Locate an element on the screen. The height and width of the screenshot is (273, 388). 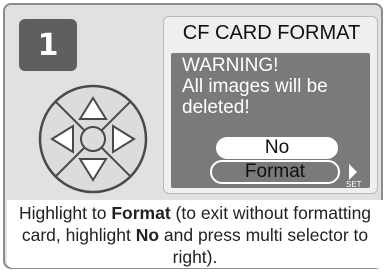
set-arrow-icon is located at coordinates (353, 172).